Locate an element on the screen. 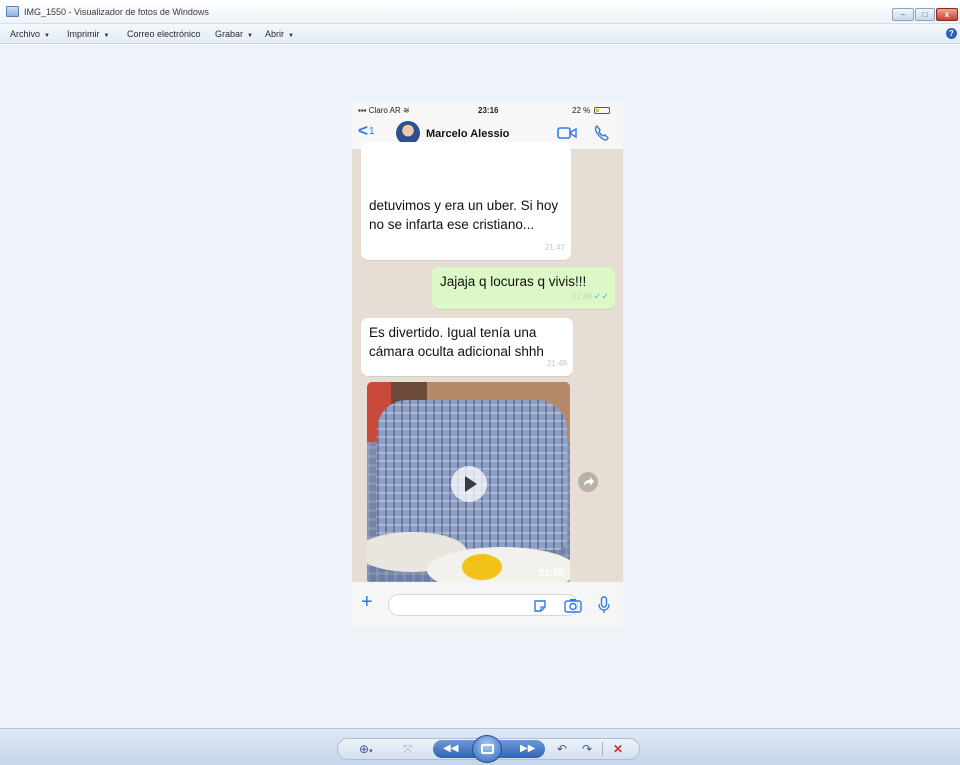 The image size is (960, 765). contact-name: Marcelo Alessio is located at coordinates (468, 134).